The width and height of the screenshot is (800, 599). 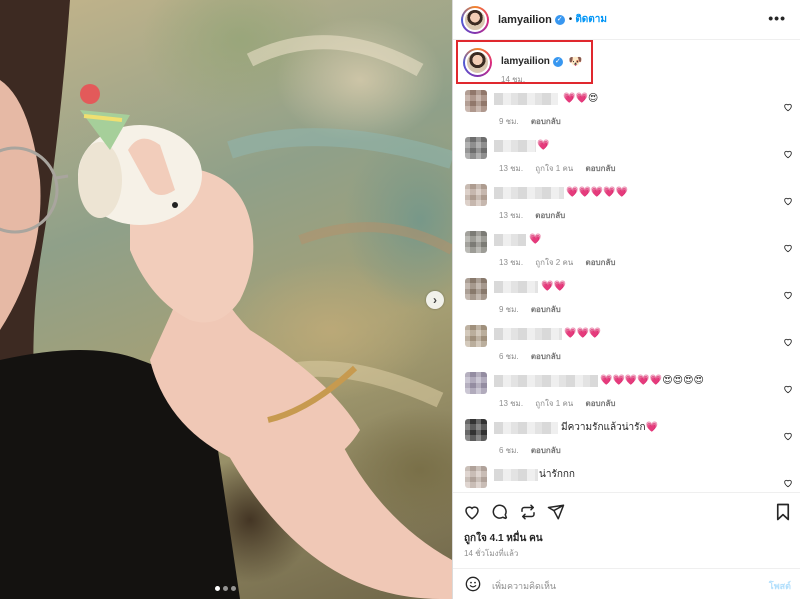 I want to click on post-header: lamyailion ✓ • ติดตาม •••, so click(x=626, y=20).